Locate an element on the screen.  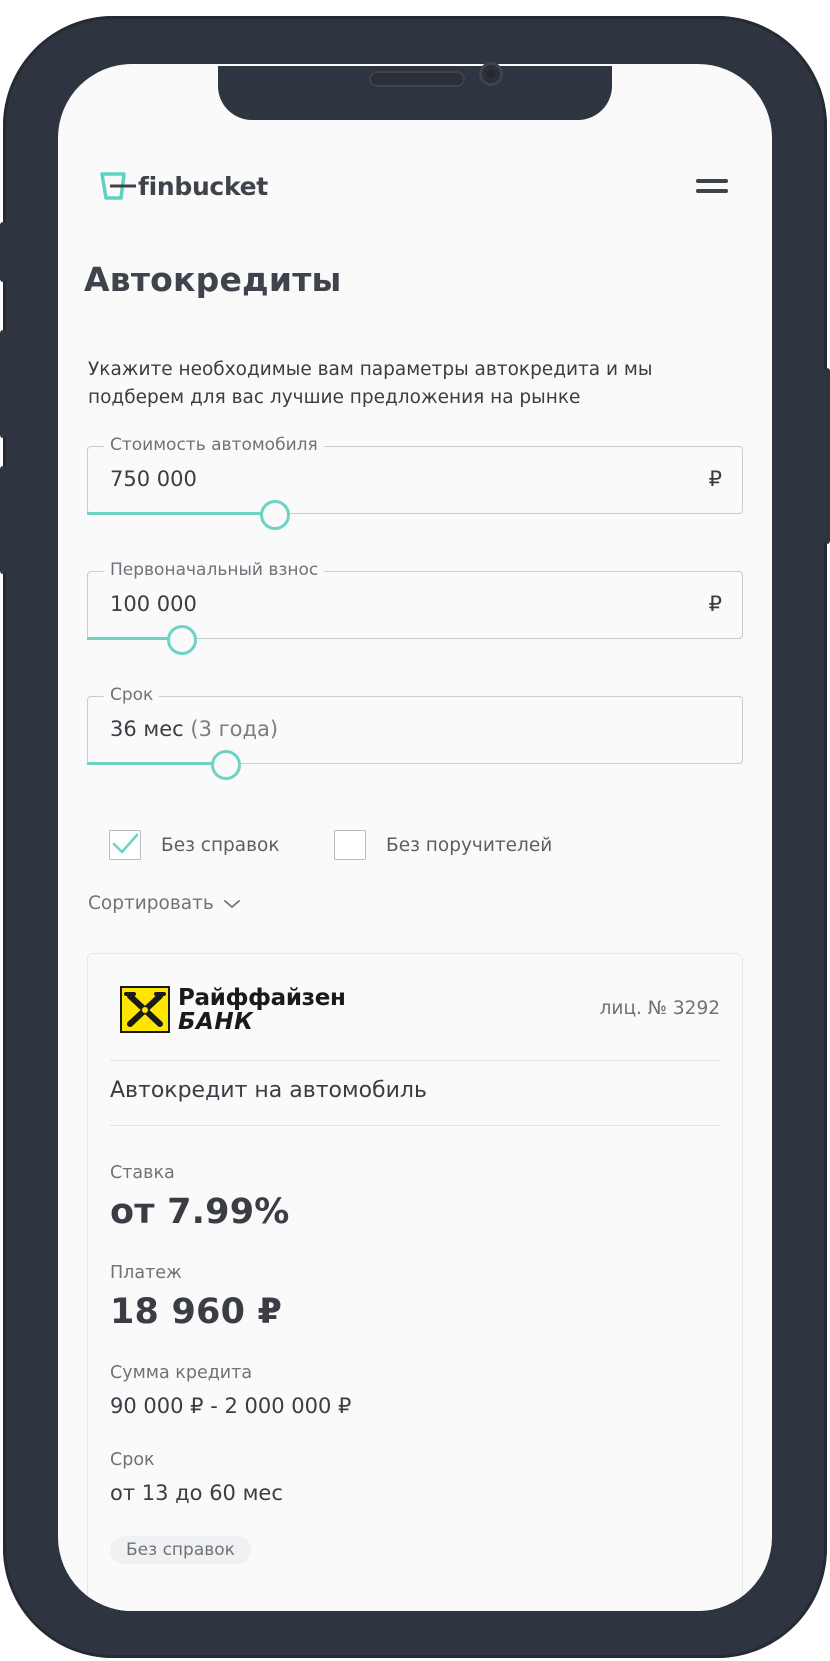
license-number: лиц. № 3292 is located at coordinates (659, 1008).